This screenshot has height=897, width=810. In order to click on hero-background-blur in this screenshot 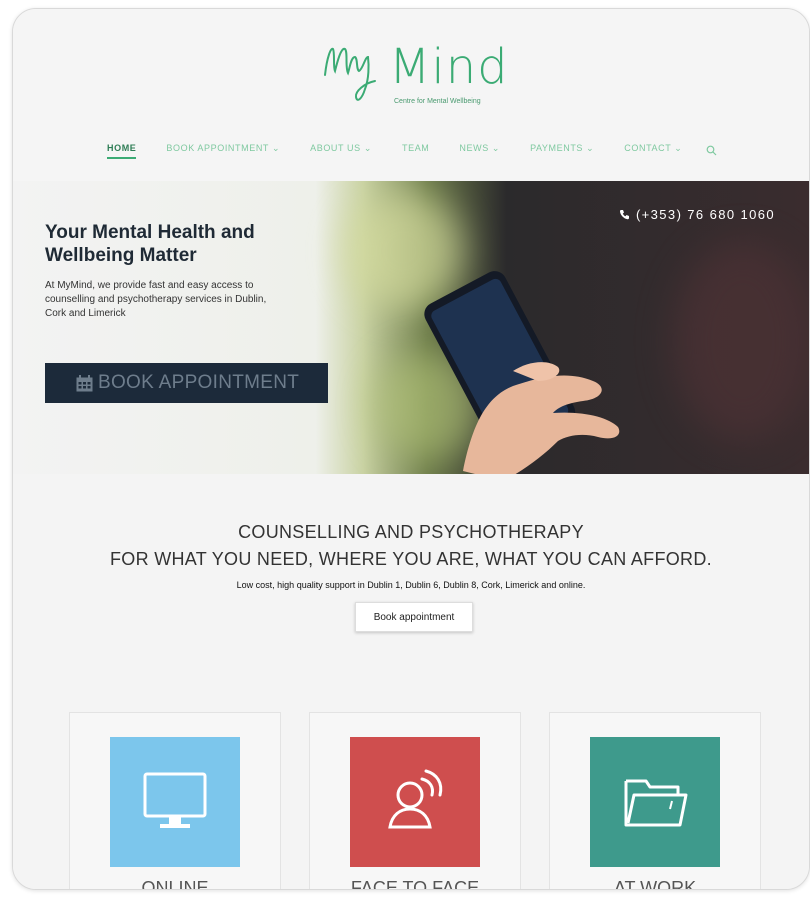, I will do `click(741, 341)`.